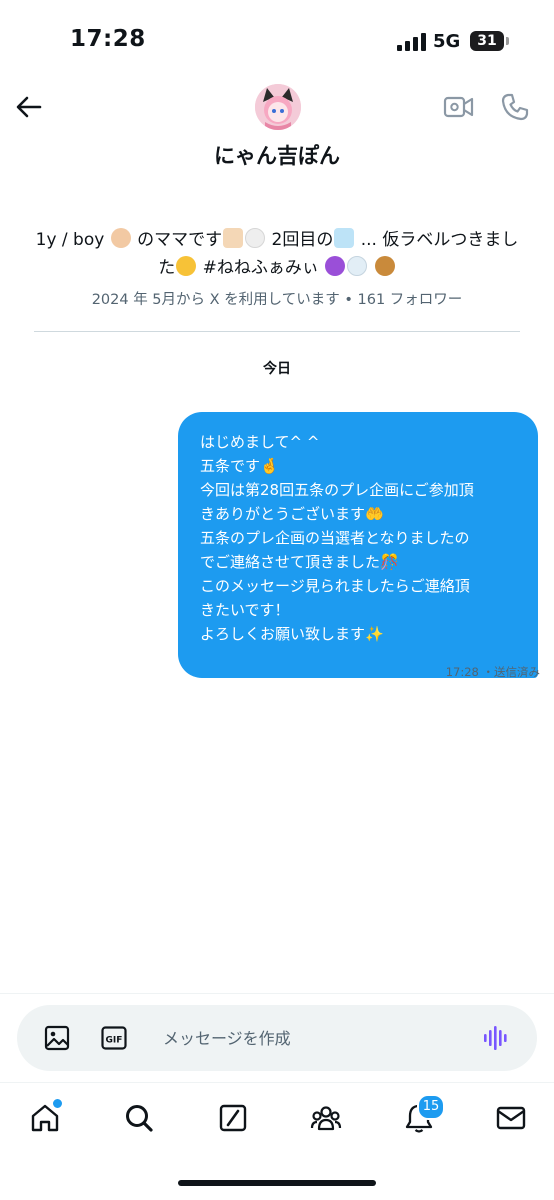  I want to click on home-badge-dot, so click(57, 1103).